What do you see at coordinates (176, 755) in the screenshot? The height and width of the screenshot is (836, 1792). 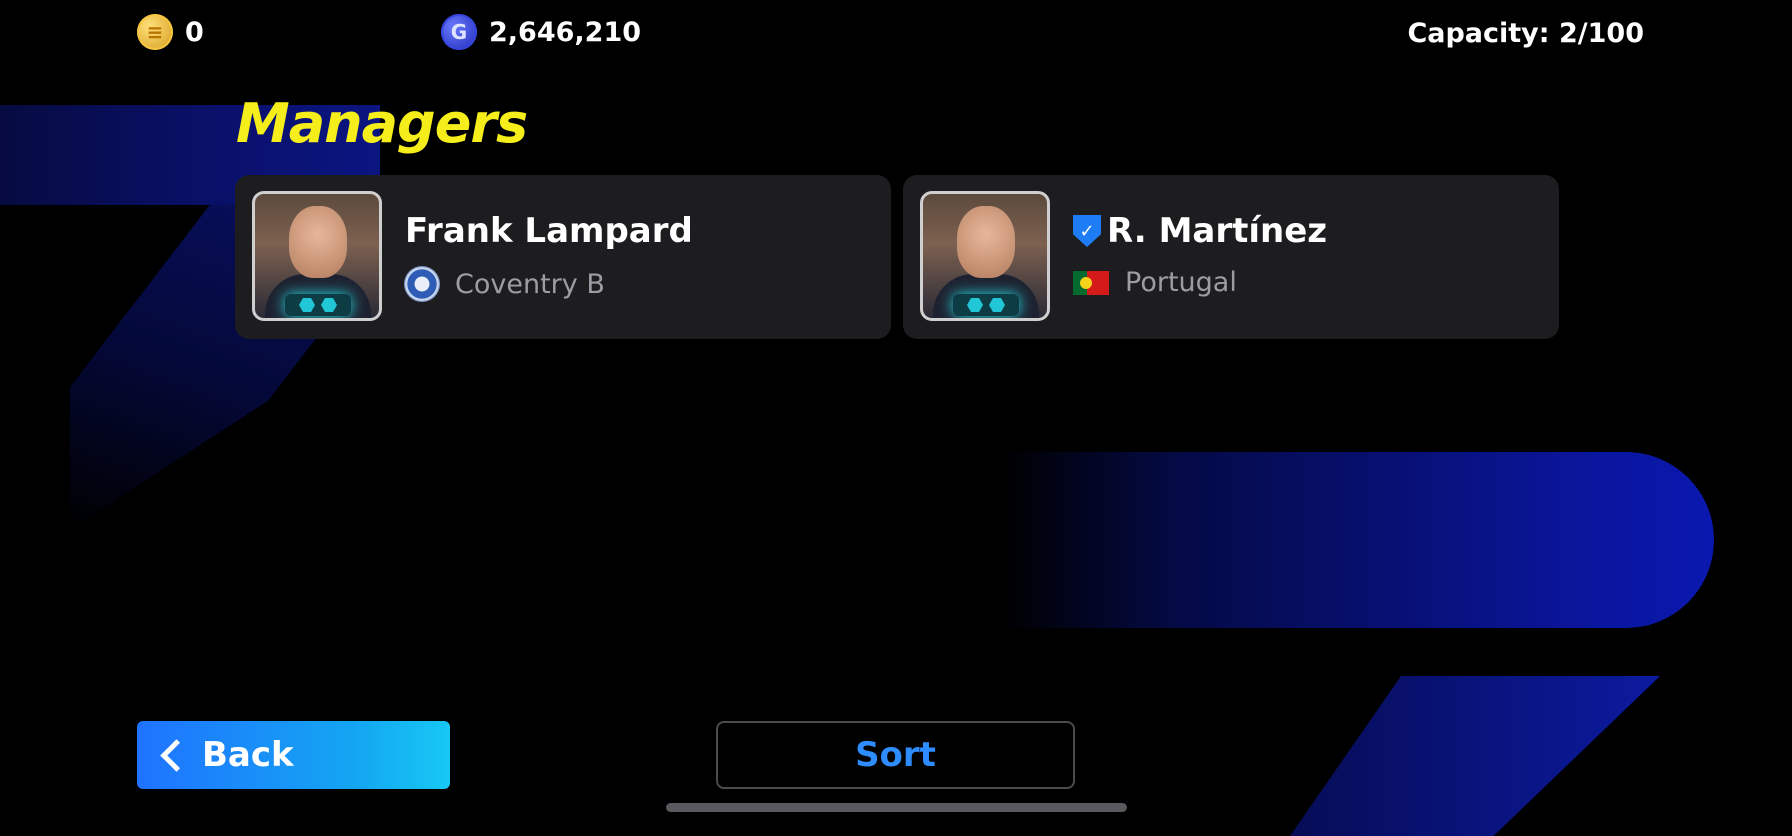 I see `chevron-left-icon` at bounding box center [176, 755].